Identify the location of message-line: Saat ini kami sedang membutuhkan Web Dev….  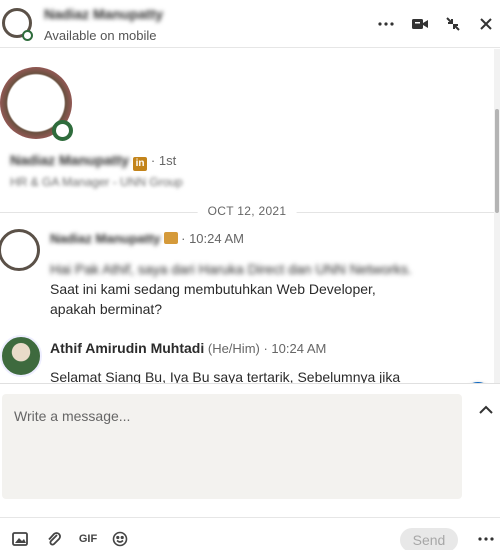
(213, 289).